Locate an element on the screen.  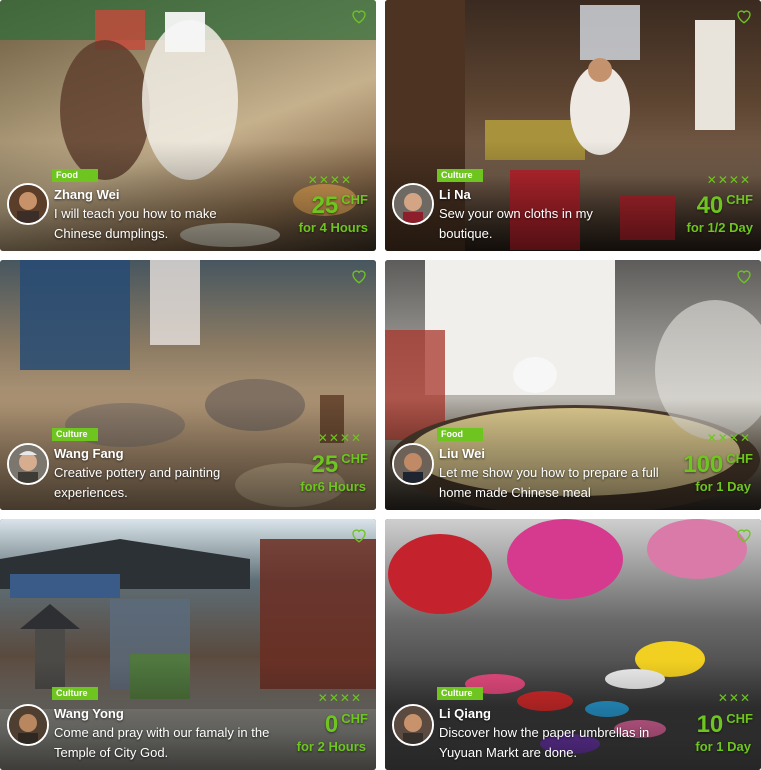
price: 10 CHF is located at coordinates (725, 725).